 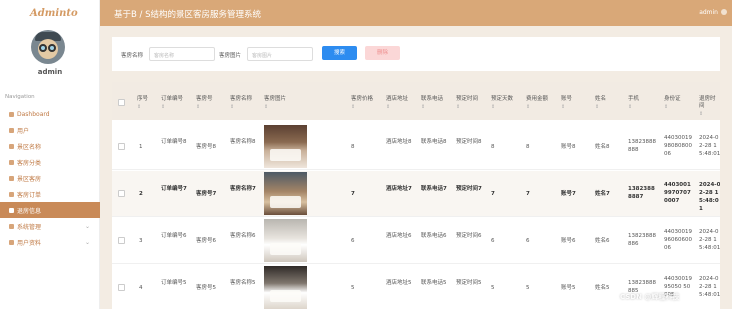 I want to click on sidebar-item-label: Dashboard, so click(x=33, y=114).